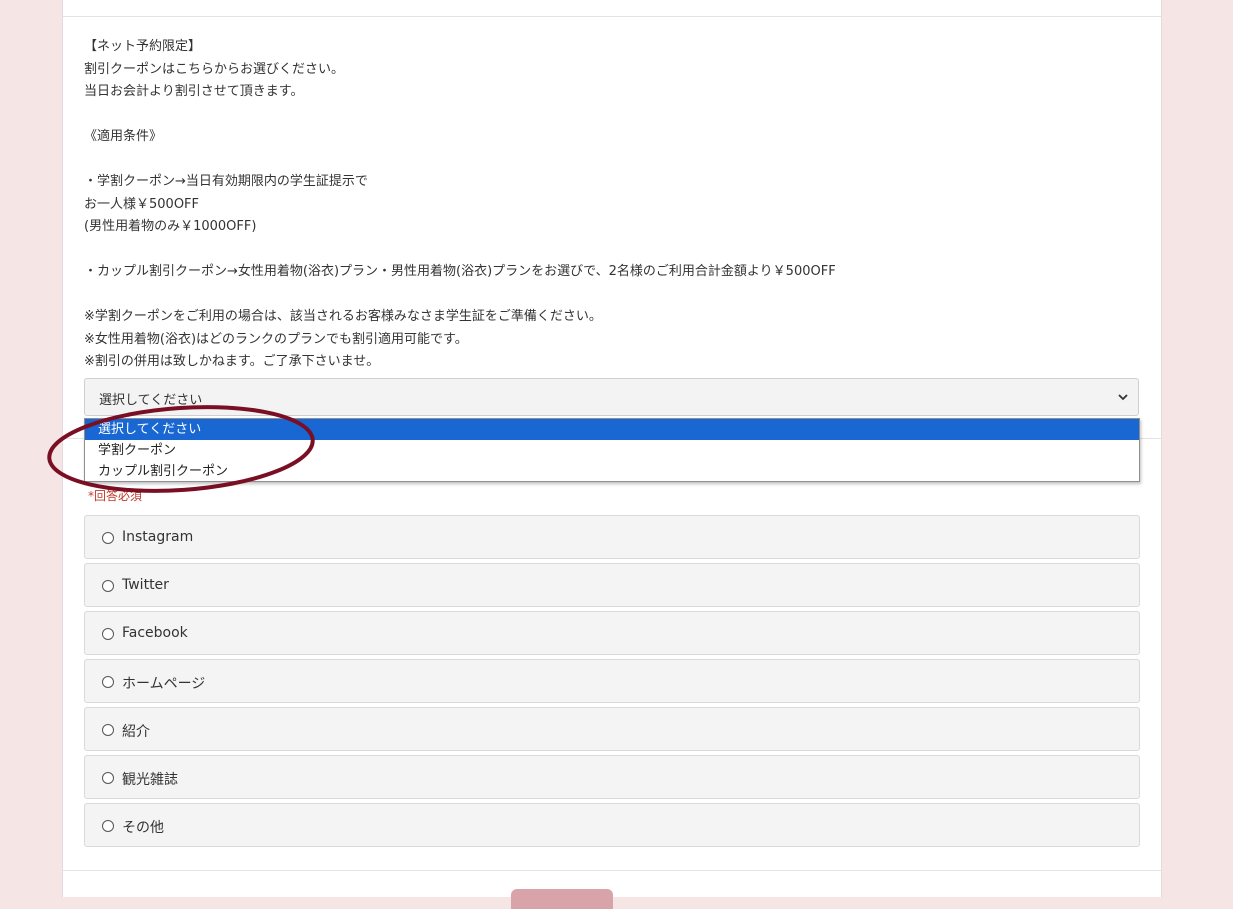 The image size is (1233, 909). What do you see at coordinates (612, 16) in the screenshot?
I see `section-divider-top` at bounding box center [612, 16].